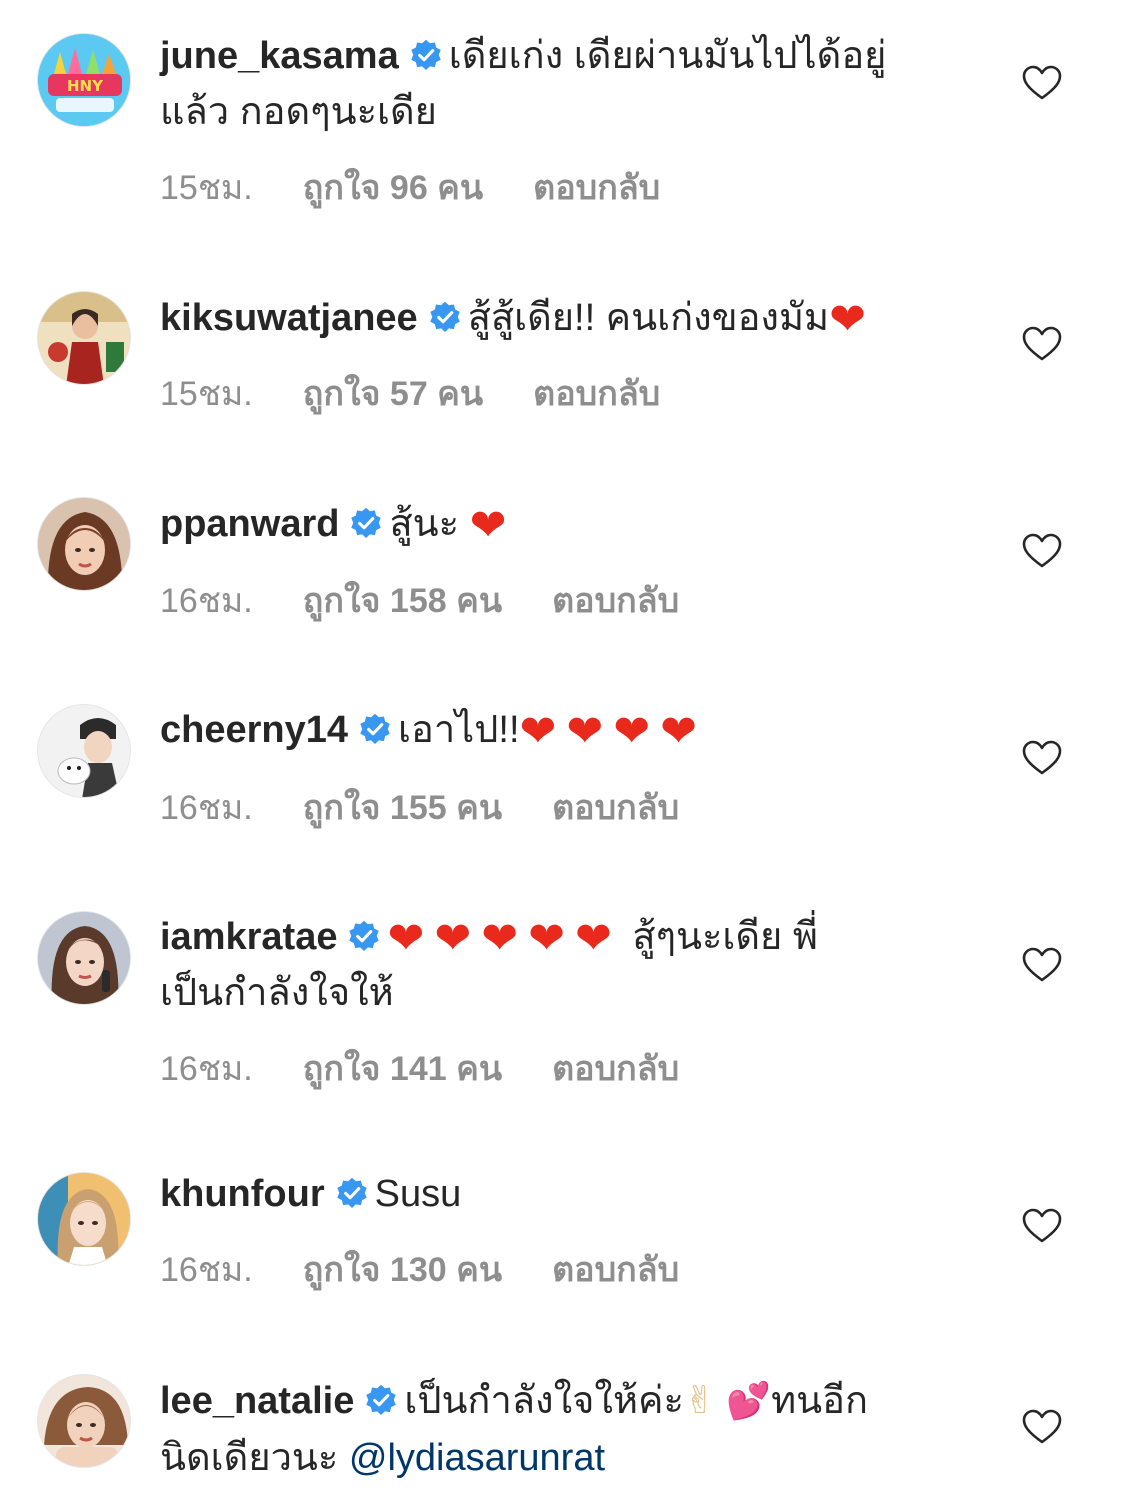  What do you see at coordinates (504, 938) in the screenshot?
I see `red-heart-emoji: ❤❤❤❤❤` at bounding box center [504, 938].